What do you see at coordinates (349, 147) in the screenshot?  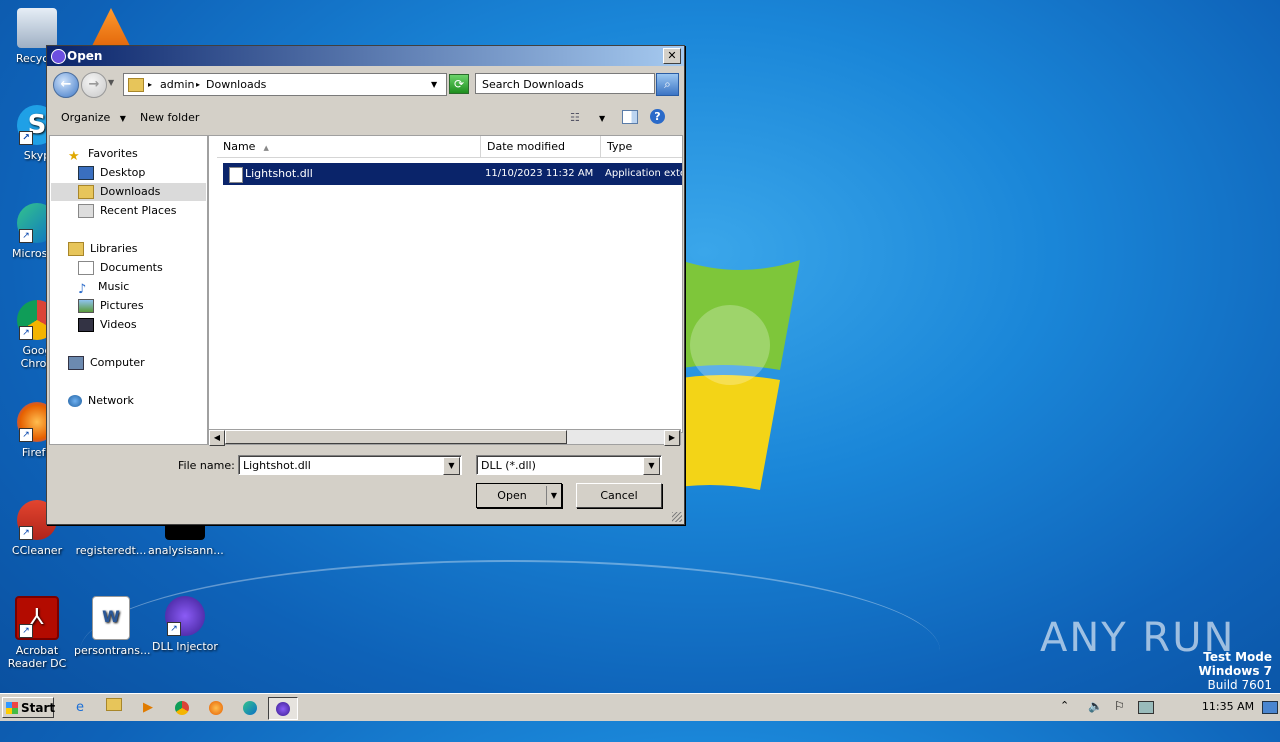 I see `column-header-name: Name ▲` at bounding box center [349, 147].